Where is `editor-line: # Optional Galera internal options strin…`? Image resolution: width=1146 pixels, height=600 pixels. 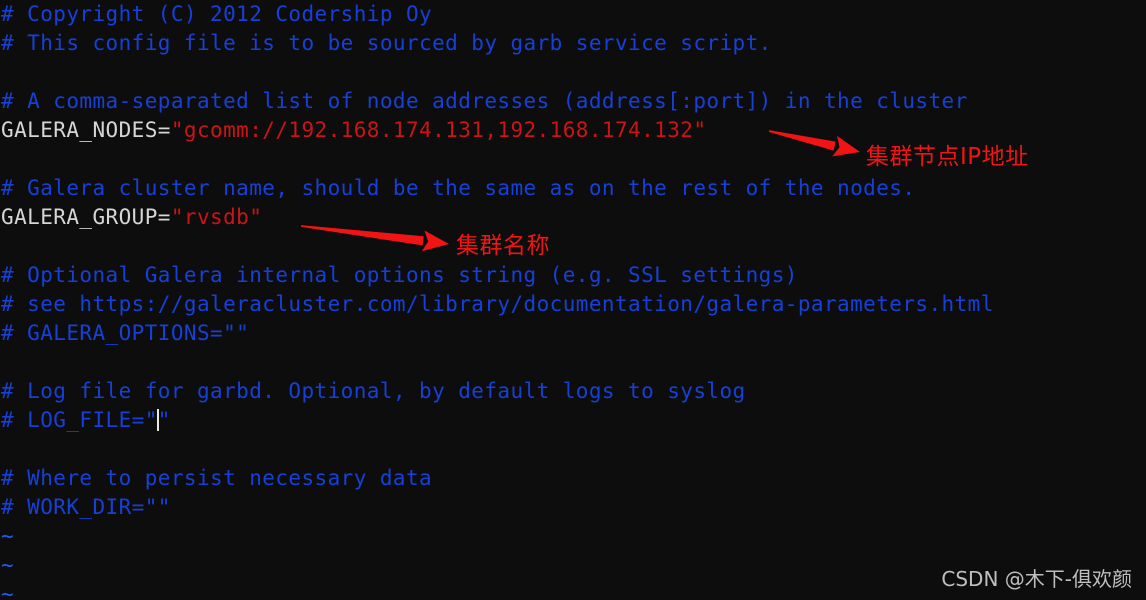
editor-line: # Optional Galera internal options strin… is located at coordinates (573, 275).